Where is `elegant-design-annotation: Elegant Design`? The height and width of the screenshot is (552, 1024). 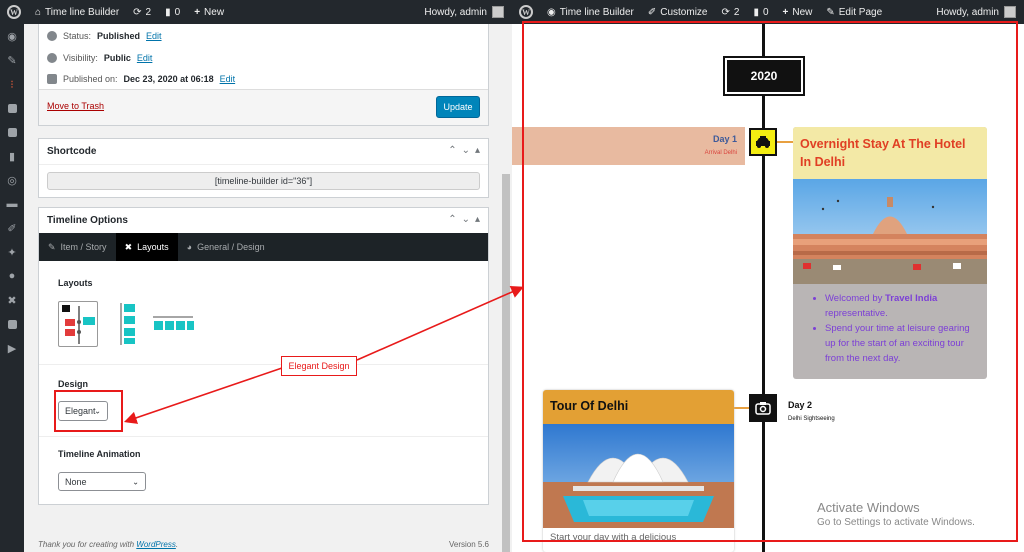 elegant-design-annotation: Elegant Design is located at coordinates (319, 366).